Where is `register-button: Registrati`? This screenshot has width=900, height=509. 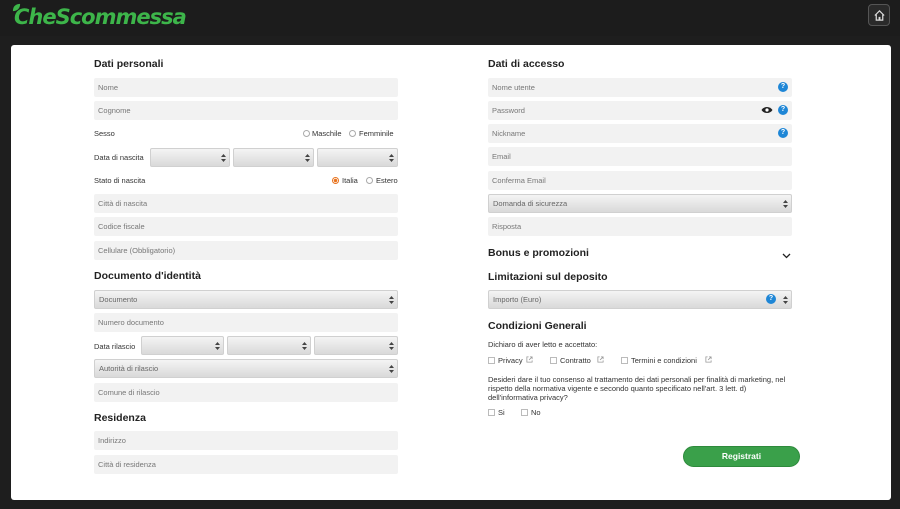
register-button: Registrati is located at coordinates (741, 456).